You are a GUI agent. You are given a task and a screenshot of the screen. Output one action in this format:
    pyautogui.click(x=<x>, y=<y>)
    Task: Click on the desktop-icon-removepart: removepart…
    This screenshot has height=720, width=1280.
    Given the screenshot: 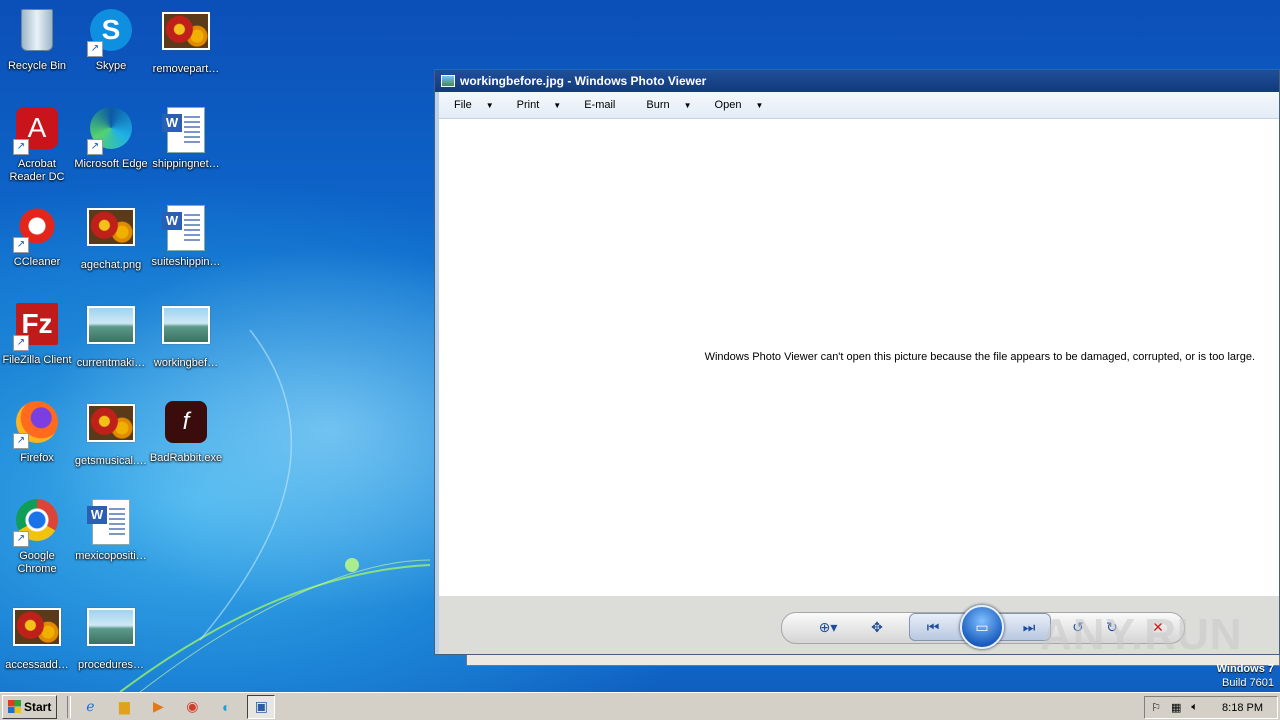 What is the action you would take?
    pyautogui.click(x=186, y=40)
    